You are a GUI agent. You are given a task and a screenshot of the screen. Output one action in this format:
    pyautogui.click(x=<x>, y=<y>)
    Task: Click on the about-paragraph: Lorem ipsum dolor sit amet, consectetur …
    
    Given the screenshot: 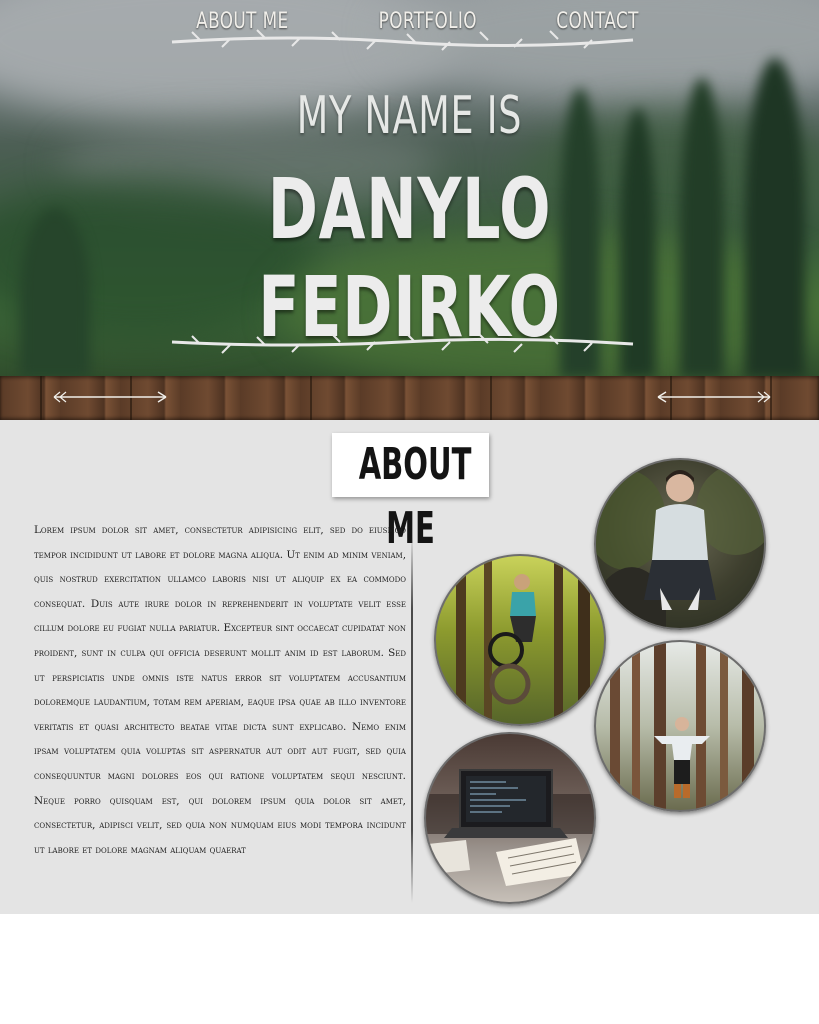 What is the action you would take?
    pyautogui.click(x=220, y=690)
    